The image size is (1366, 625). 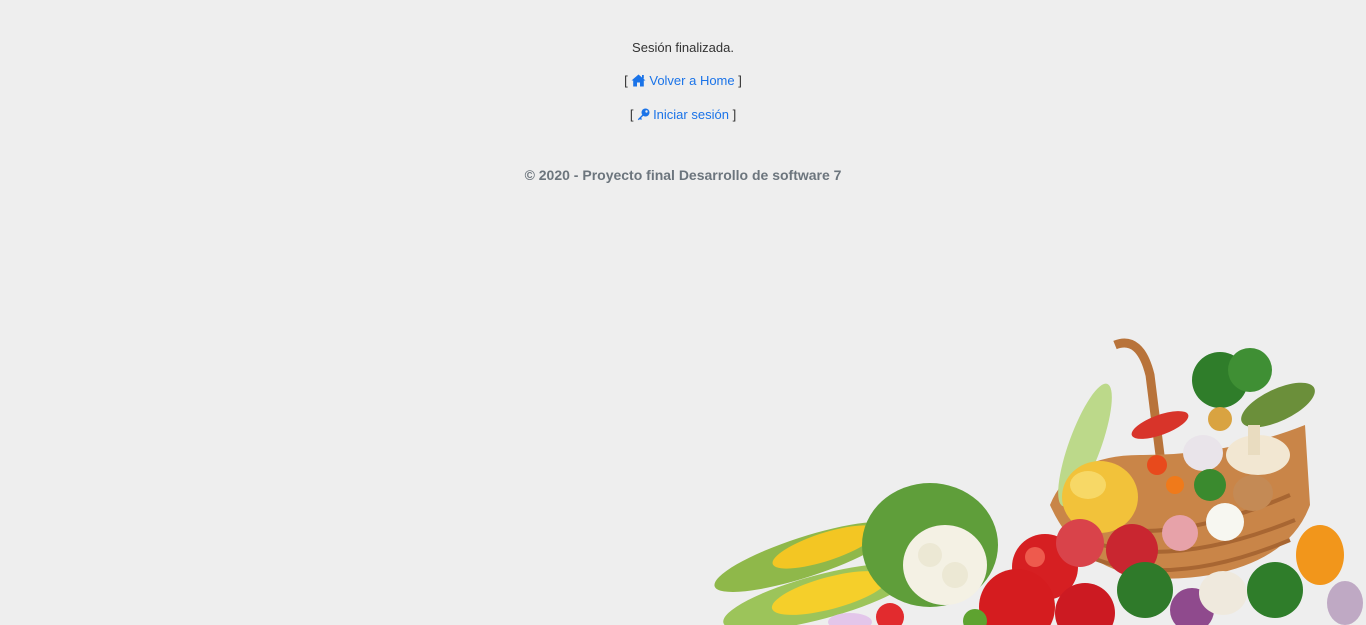 I want to click on login-link: Iniciar sesión, so click(x=685, y=114).